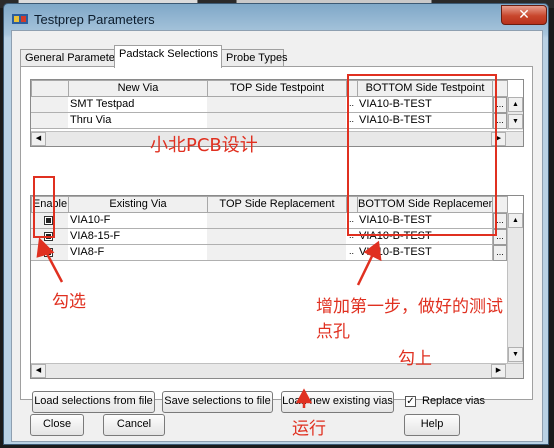 This screenshot has width=554, height=448. I want to click on tab-general-parameters: General Parameters, so click(72, 58).